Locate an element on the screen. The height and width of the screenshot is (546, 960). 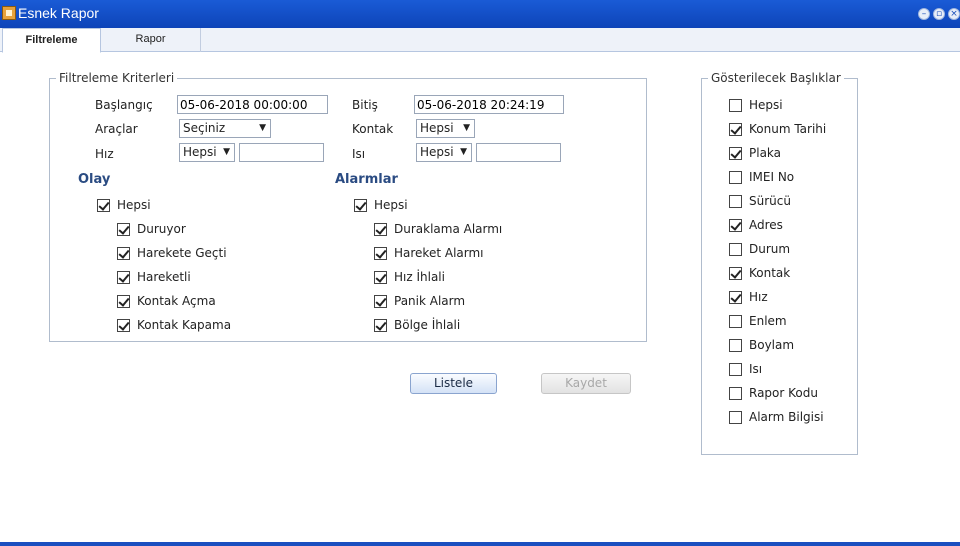
events-title: Olay is located at coordinates (94, 179).